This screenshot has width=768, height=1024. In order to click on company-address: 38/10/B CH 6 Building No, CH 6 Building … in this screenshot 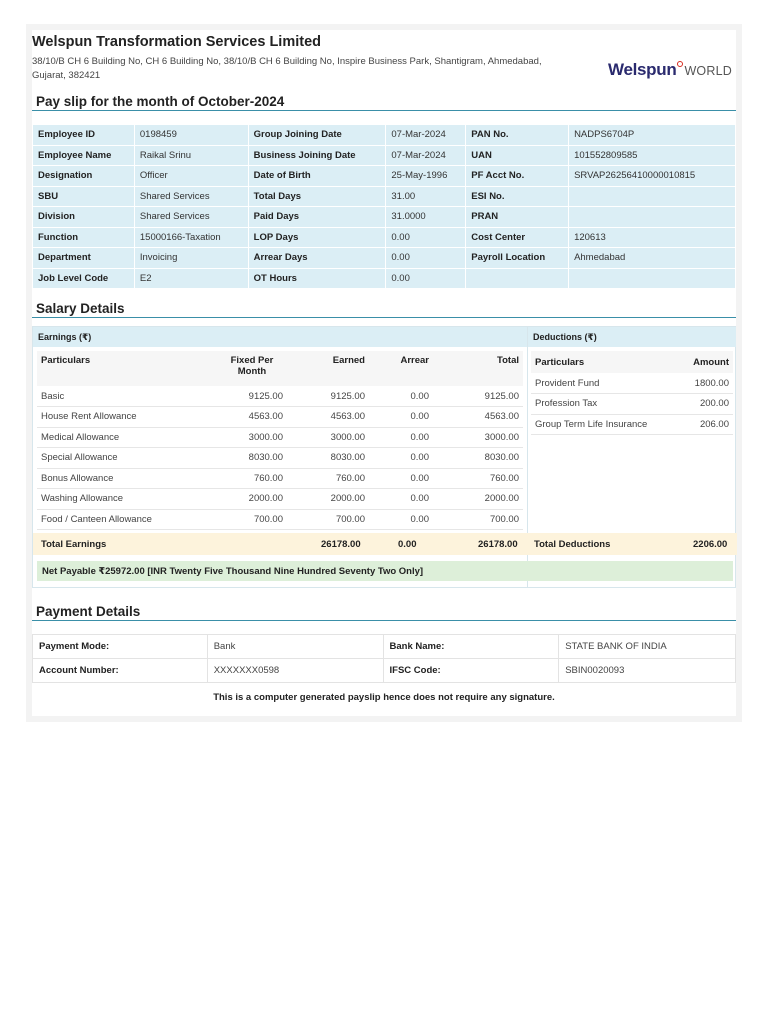, I will do `click(287, 68)`.